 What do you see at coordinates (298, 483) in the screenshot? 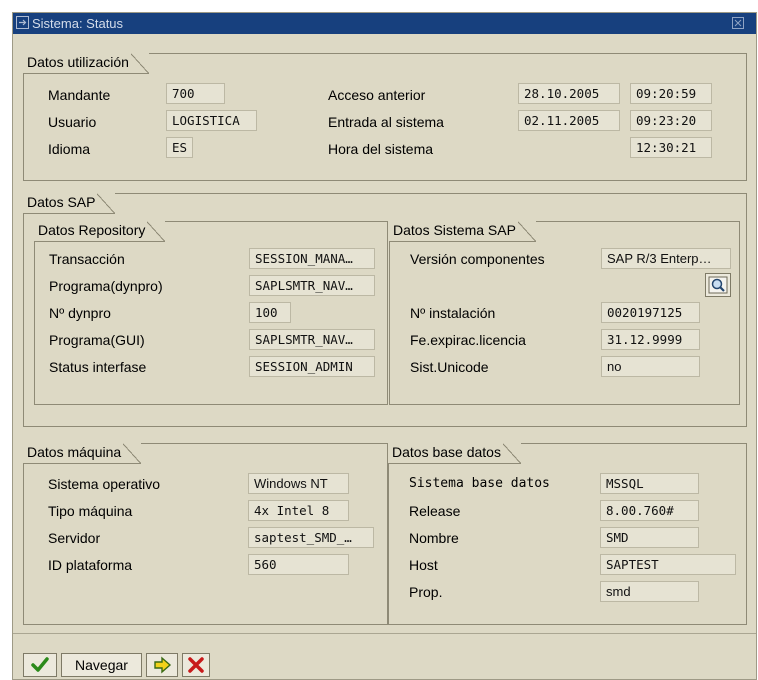
I see `sistema-operativo-field: Windows NT` at bounding box center [298, 483].